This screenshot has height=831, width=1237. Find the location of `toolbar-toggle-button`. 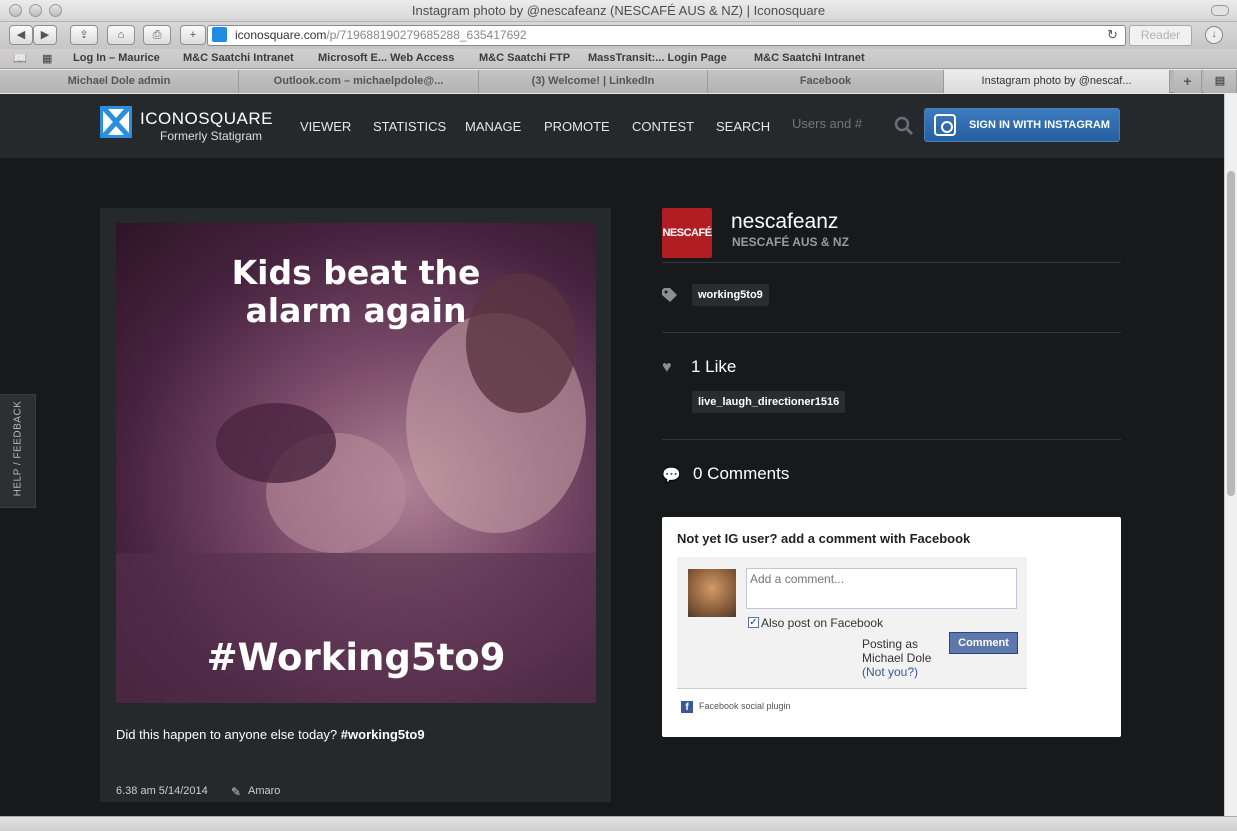

toolbar-toggle-button is located at coordinates (1220, 10).